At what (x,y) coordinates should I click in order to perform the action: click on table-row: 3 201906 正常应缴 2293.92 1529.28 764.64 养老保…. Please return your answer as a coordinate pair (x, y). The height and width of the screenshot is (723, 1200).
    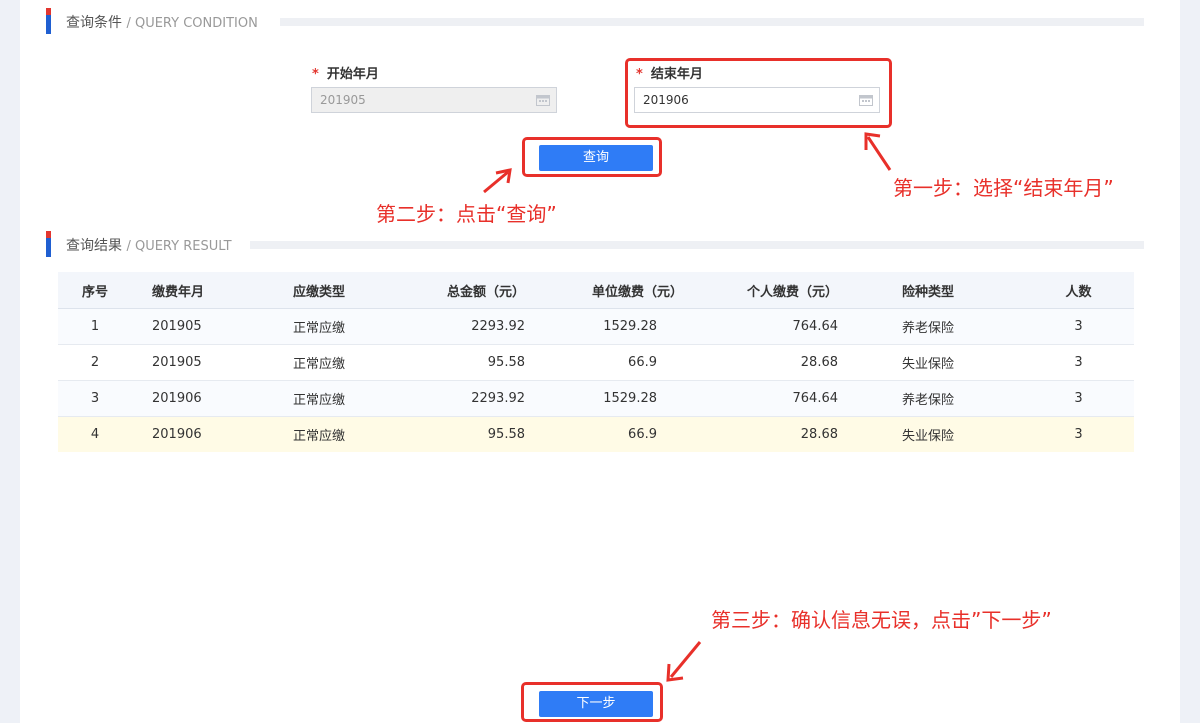
    Looking at the image, I should click on (596, 398).